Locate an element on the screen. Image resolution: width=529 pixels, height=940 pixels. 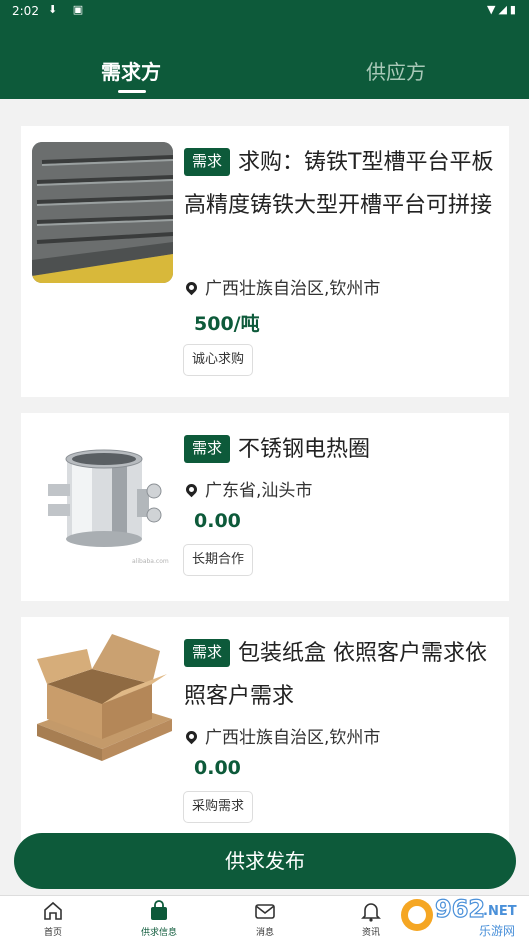
svg-text: 乐游网 is located at coordinates (497, 931).